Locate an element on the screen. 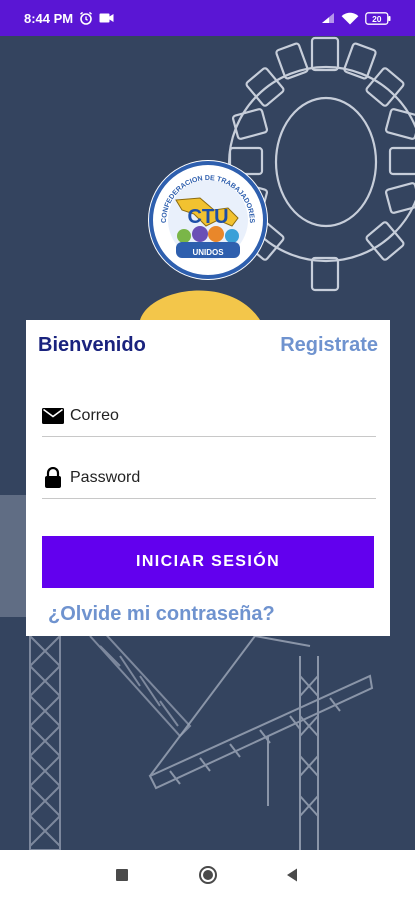  register-link: Registrate is located at coordinates (329, 345).